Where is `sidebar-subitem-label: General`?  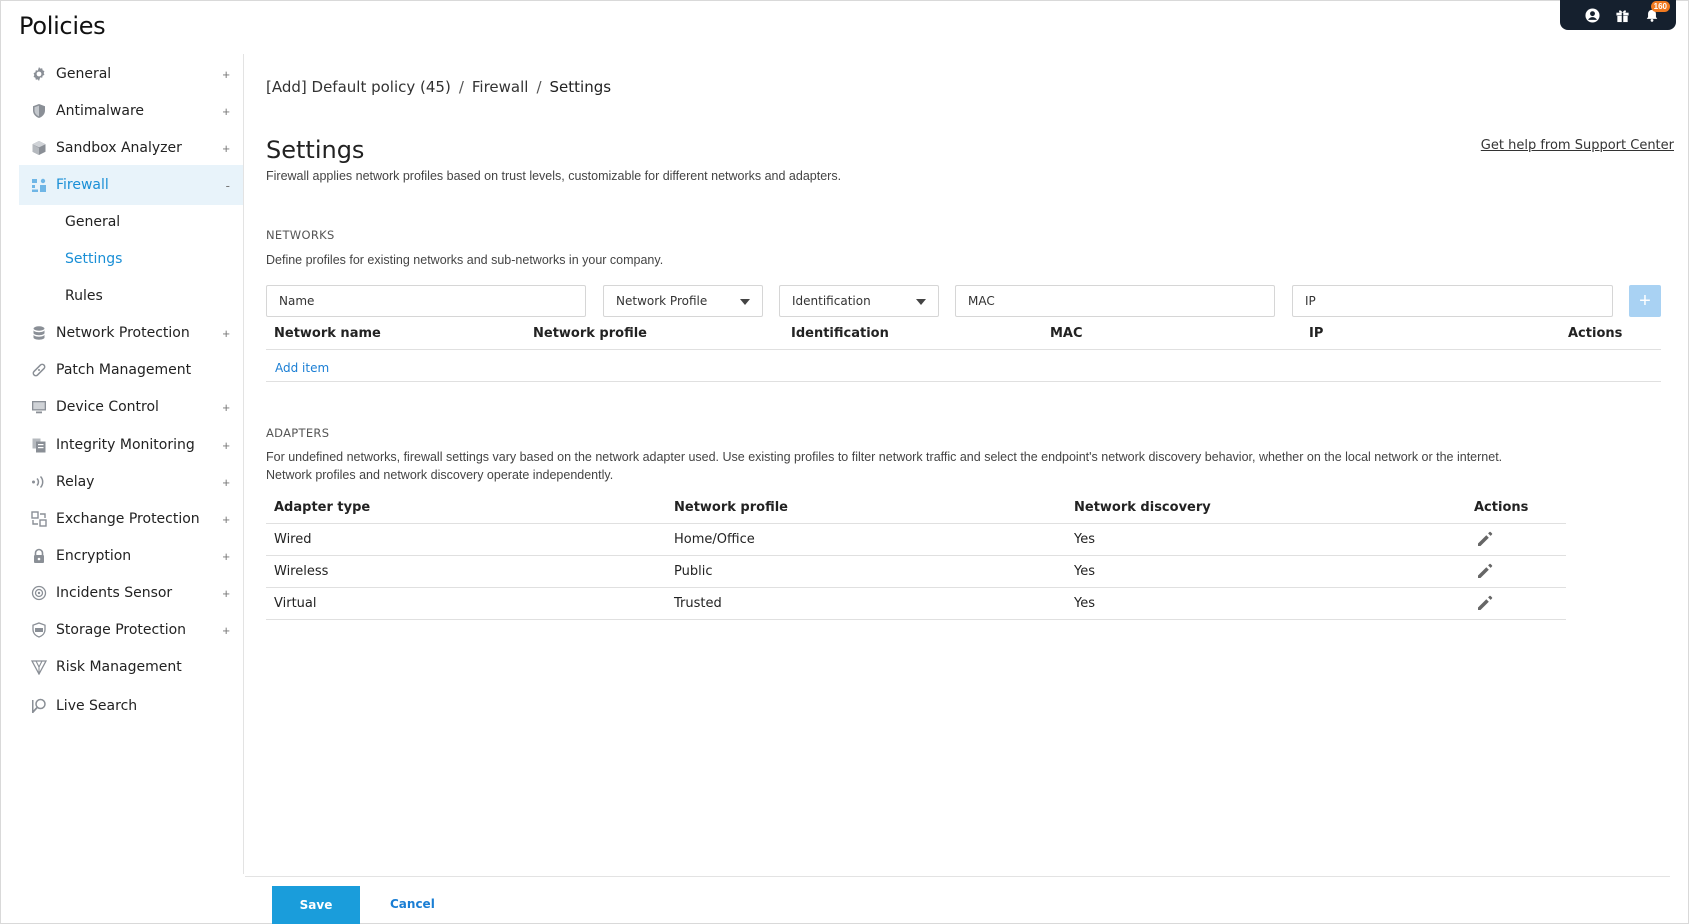 sidebar-subitem-label: General is located at coordinates (93, 222).